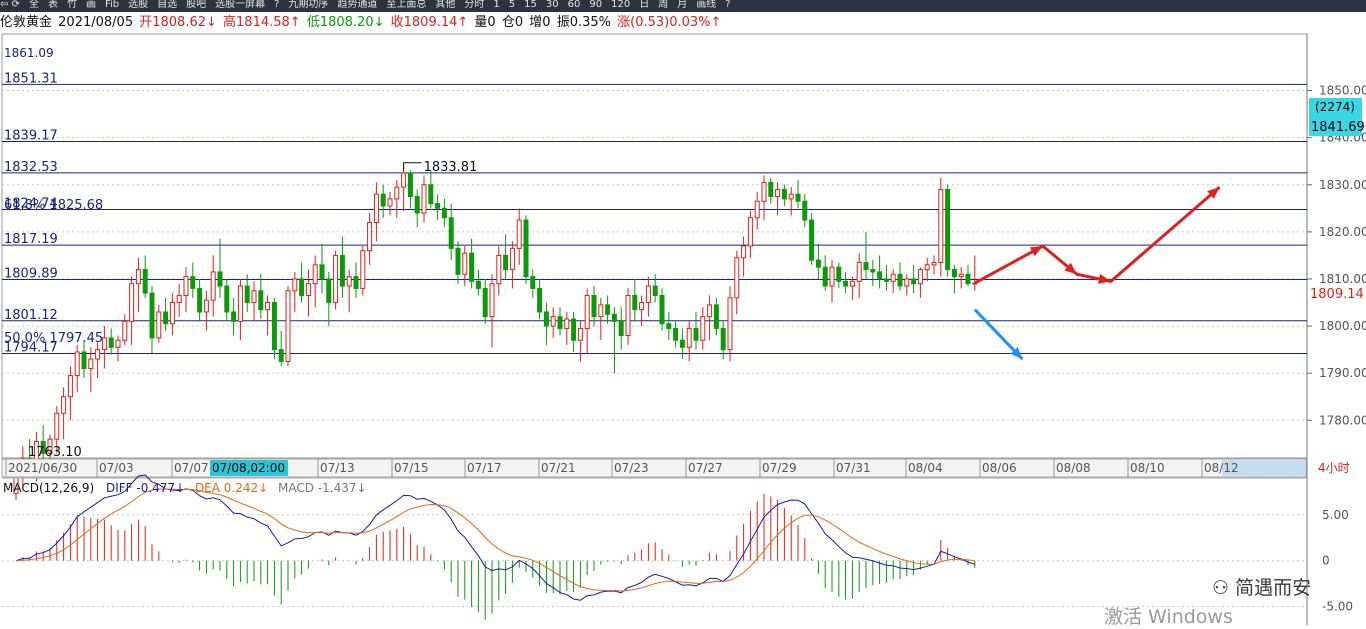  I want to click on x-tick-label: 08/10, so click(1147, 468).